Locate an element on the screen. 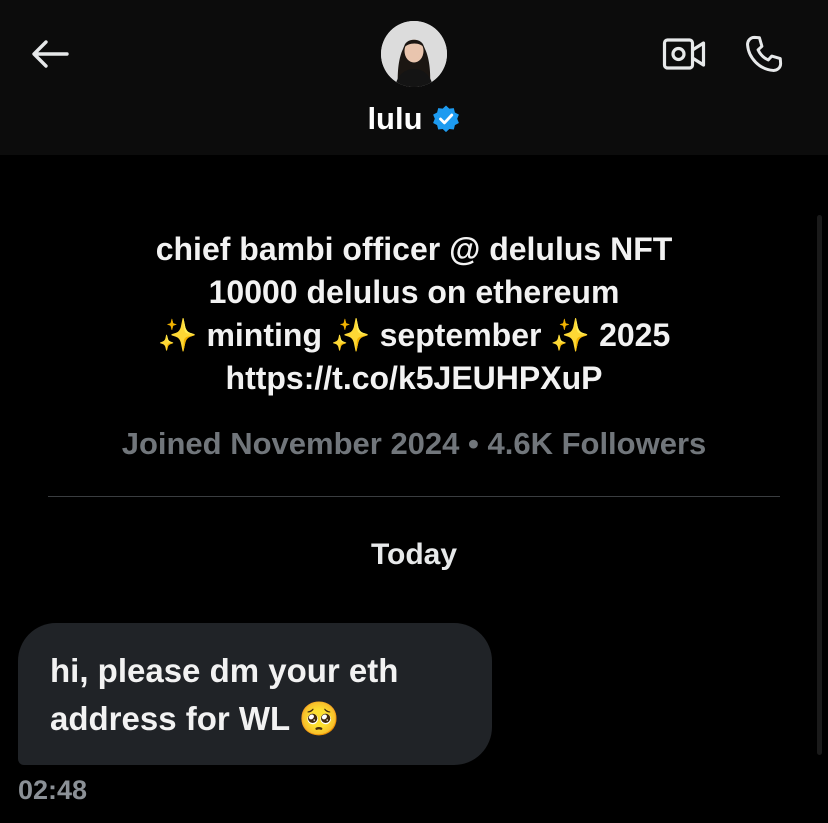  profile-photo is located at coordinates (414, 54).